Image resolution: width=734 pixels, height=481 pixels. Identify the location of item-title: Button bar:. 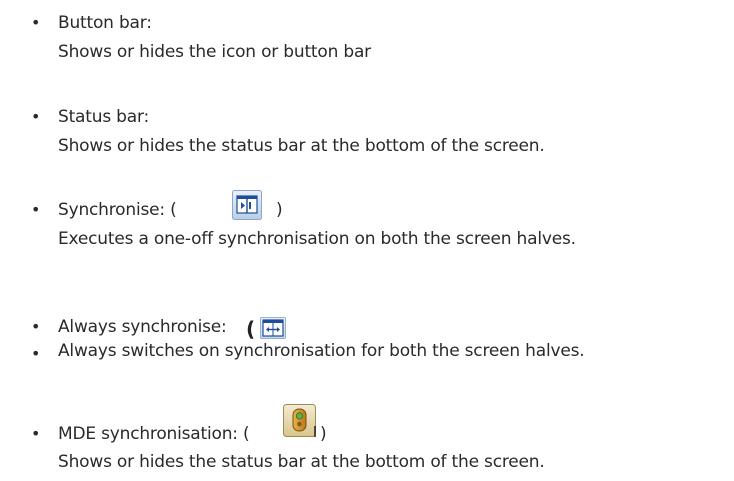
(105, 23).